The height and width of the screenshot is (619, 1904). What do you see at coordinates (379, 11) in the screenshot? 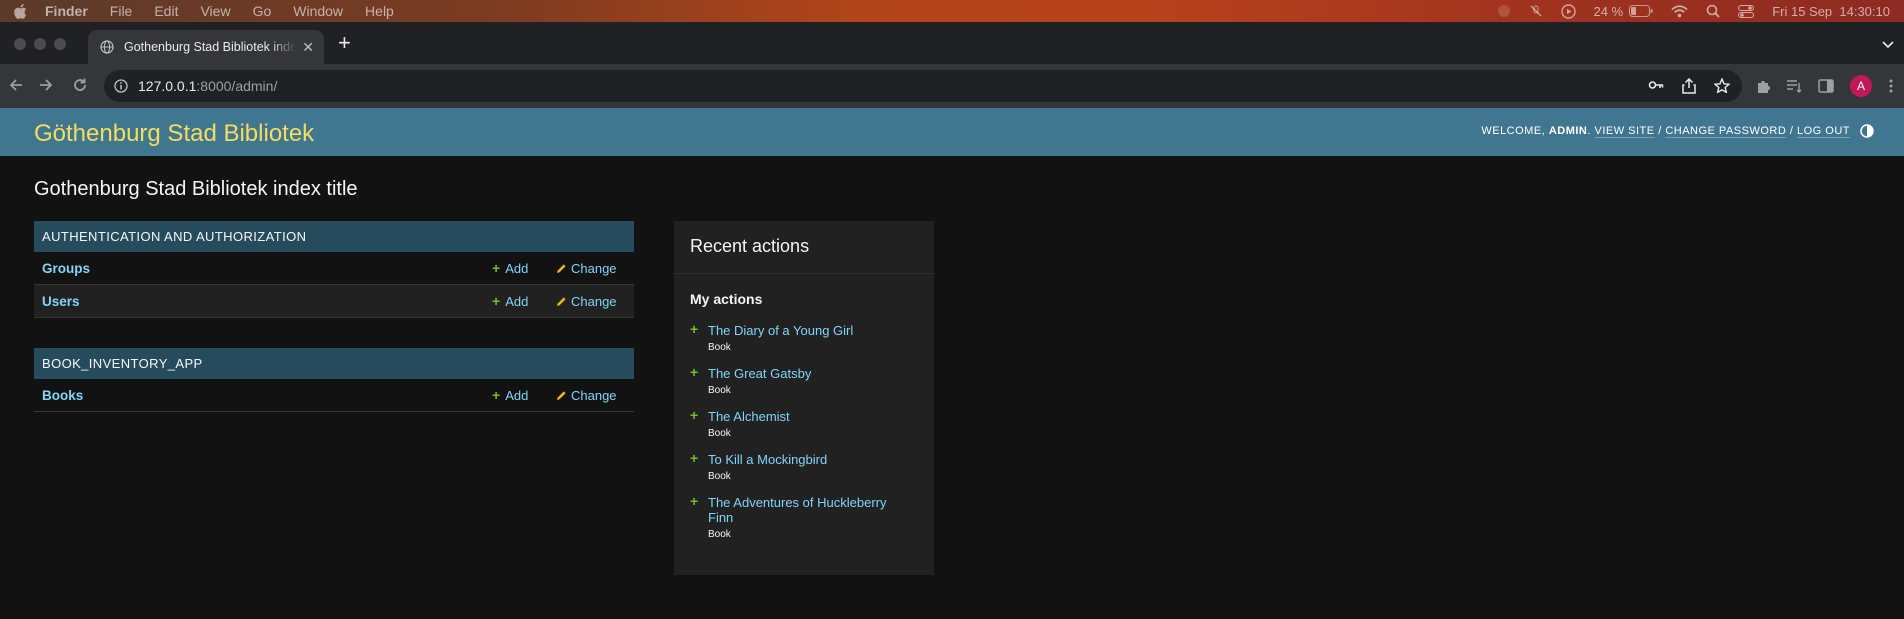
I see `menu-help: Help` at bounding box center [379, 11].